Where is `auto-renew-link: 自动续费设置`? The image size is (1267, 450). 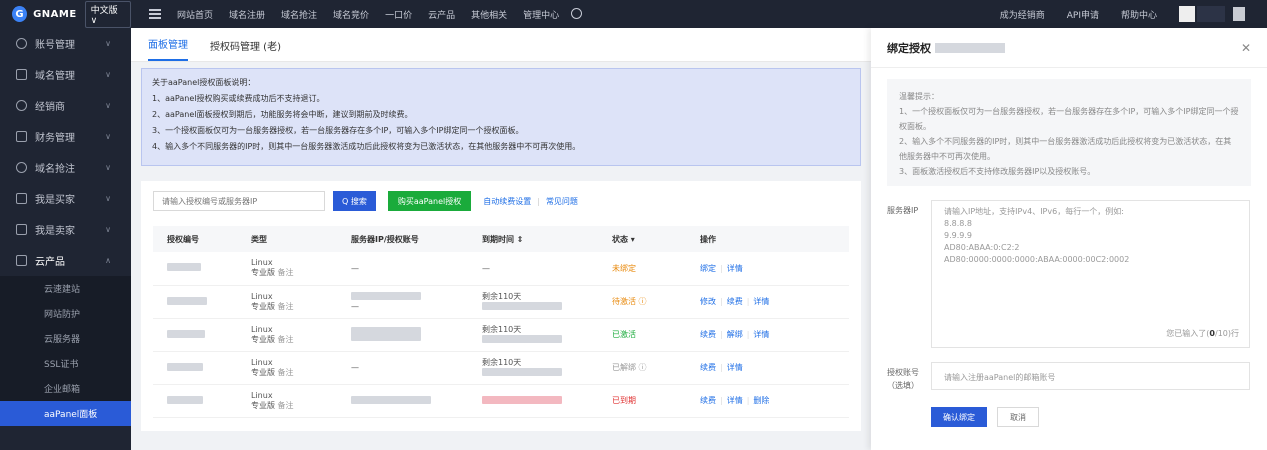 auto-renew-link: 自动续费设置 is located at coordinates (507, 201).